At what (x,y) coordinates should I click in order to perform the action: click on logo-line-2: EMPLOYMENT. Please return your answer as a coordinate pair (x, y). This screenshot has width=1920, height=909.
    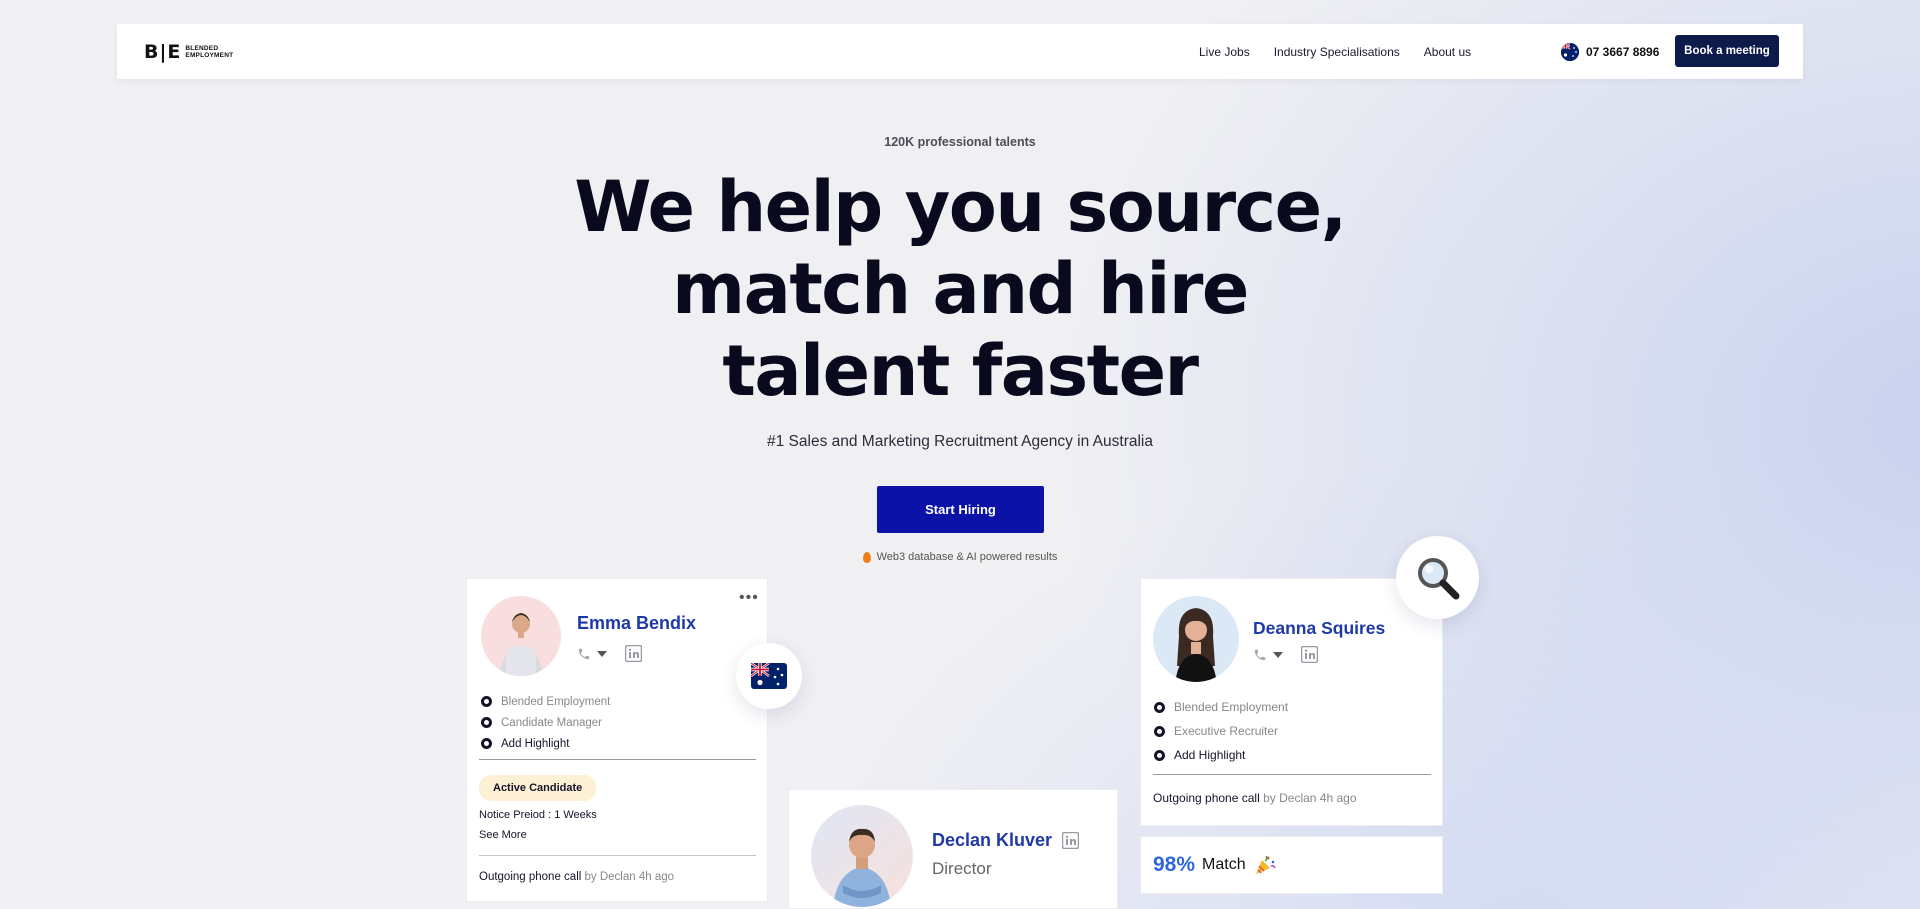
    Looking at the image, I should click on (209, 55).